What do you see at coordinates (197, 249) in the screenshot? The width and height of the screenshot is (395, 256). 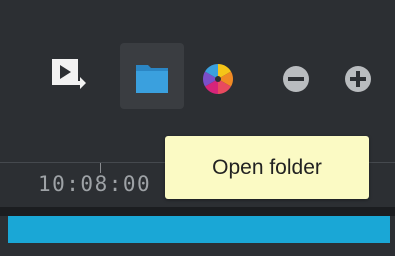 I see `track-footer` at bounding box center [197, 249].